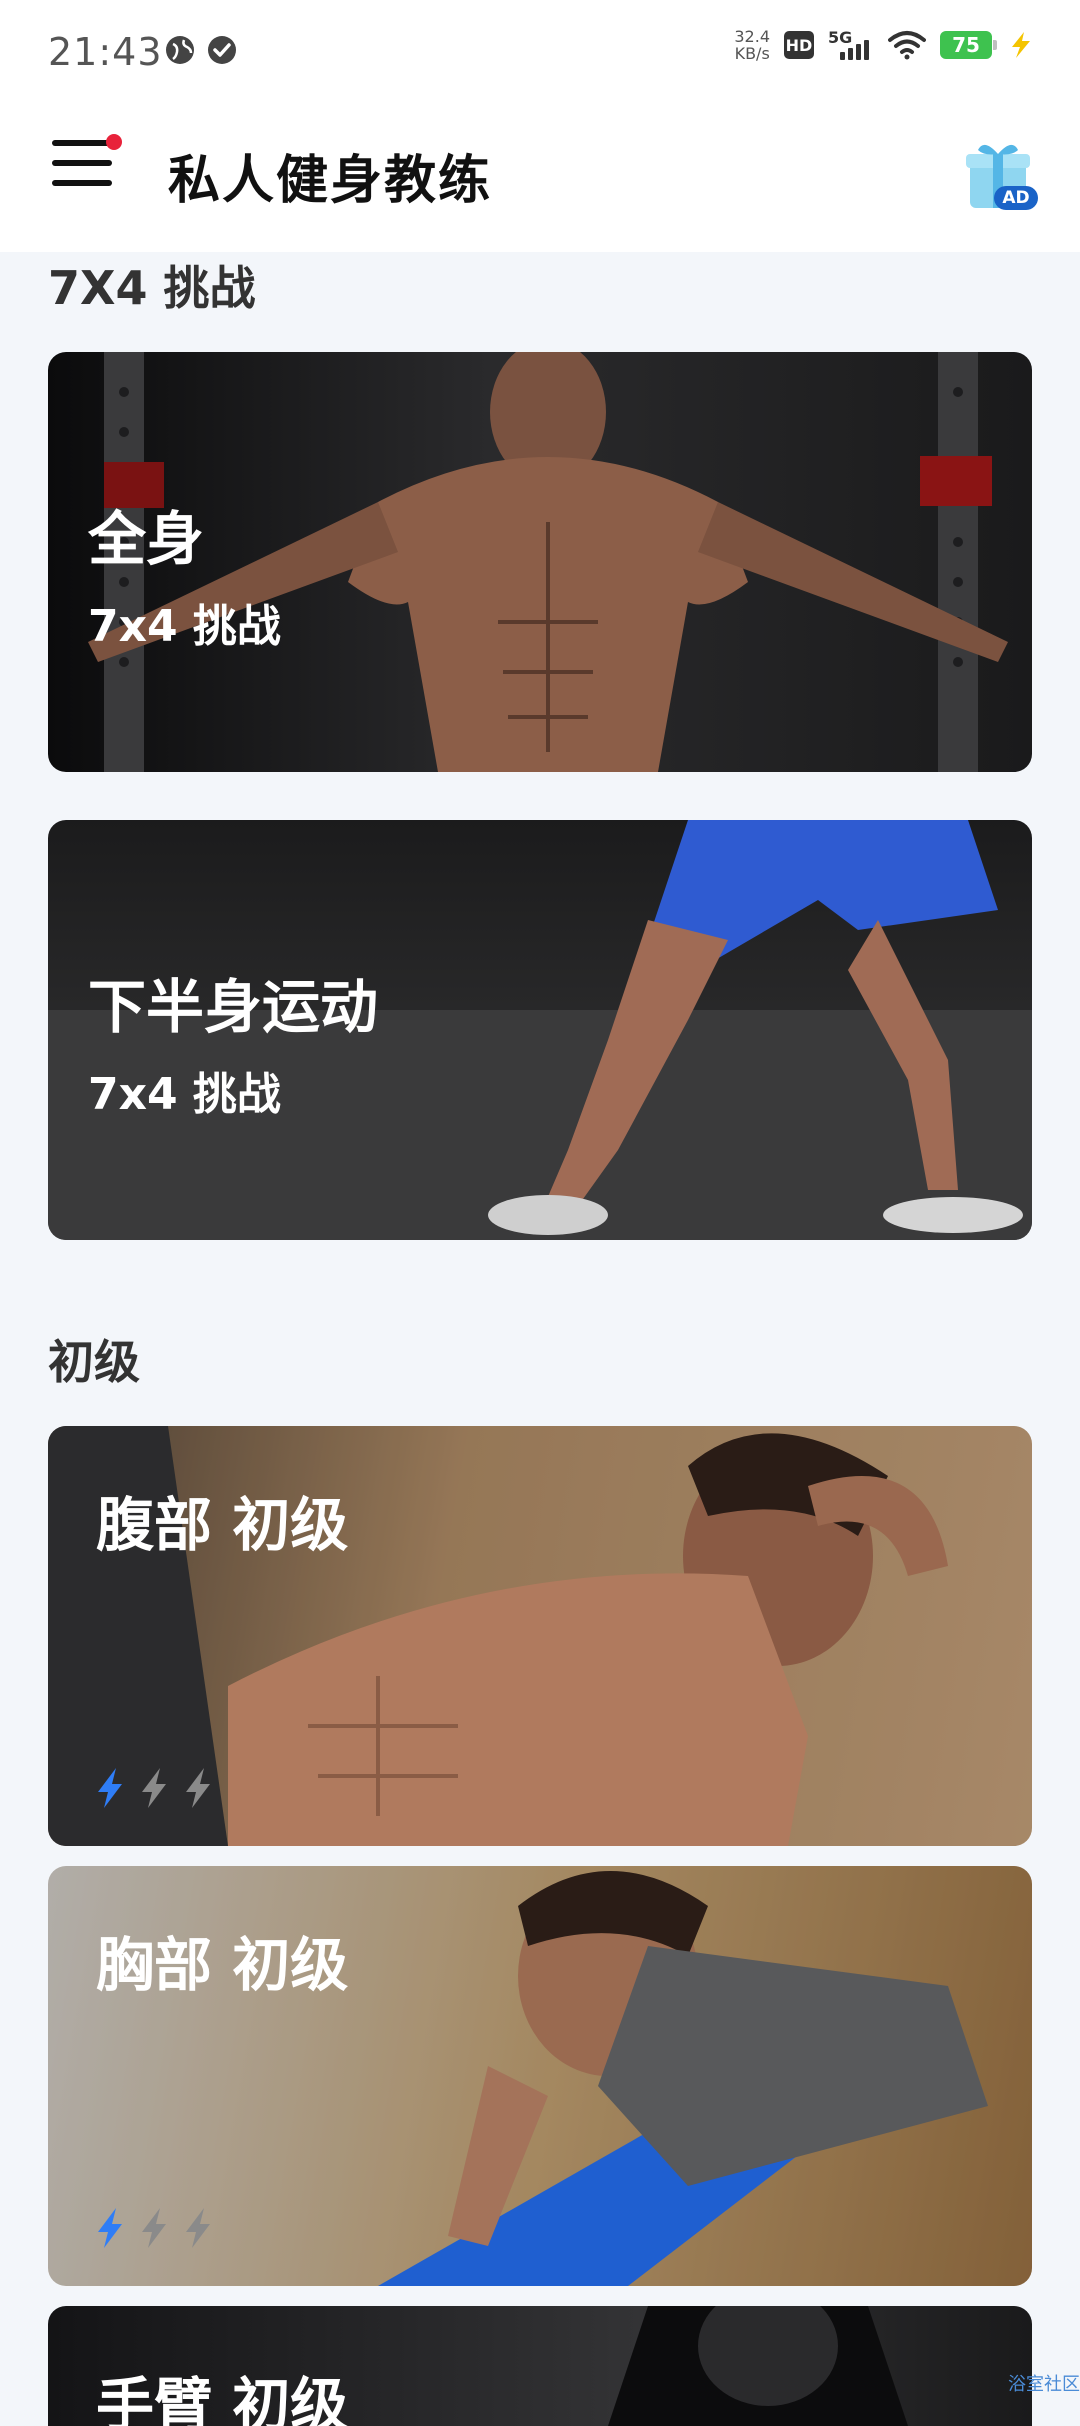  I want to click on card-text: 腹部 初级, so click(222, 1520).